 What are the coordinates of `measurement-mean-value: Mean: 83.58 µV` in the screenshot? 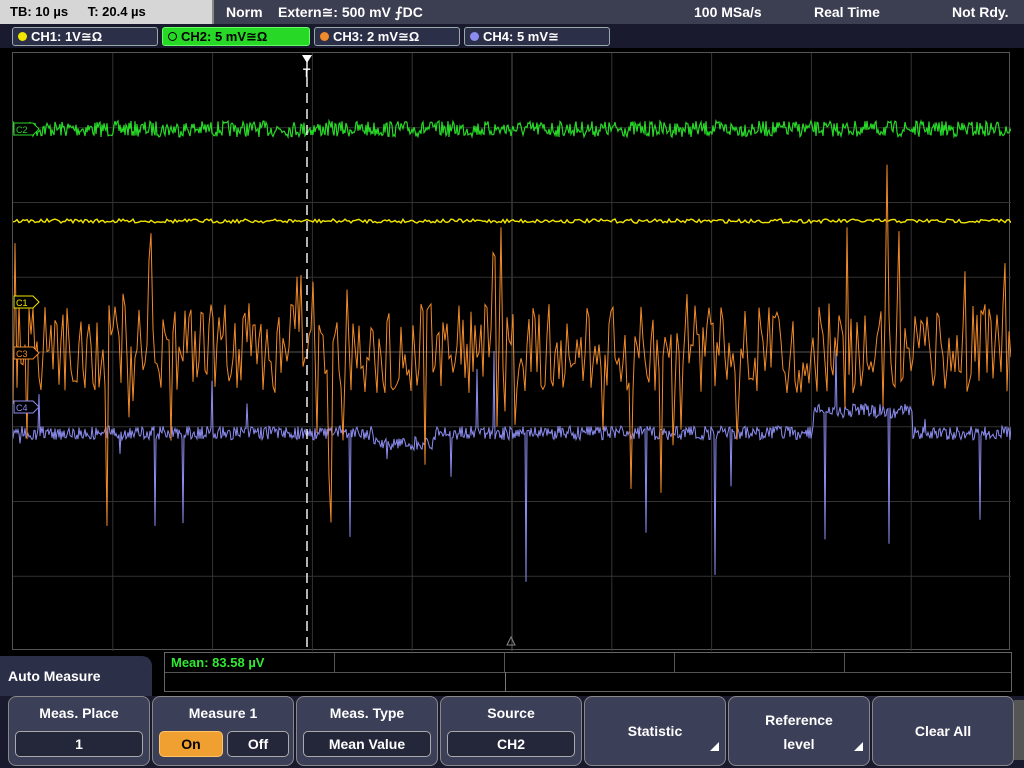 It's located at (218, 662).